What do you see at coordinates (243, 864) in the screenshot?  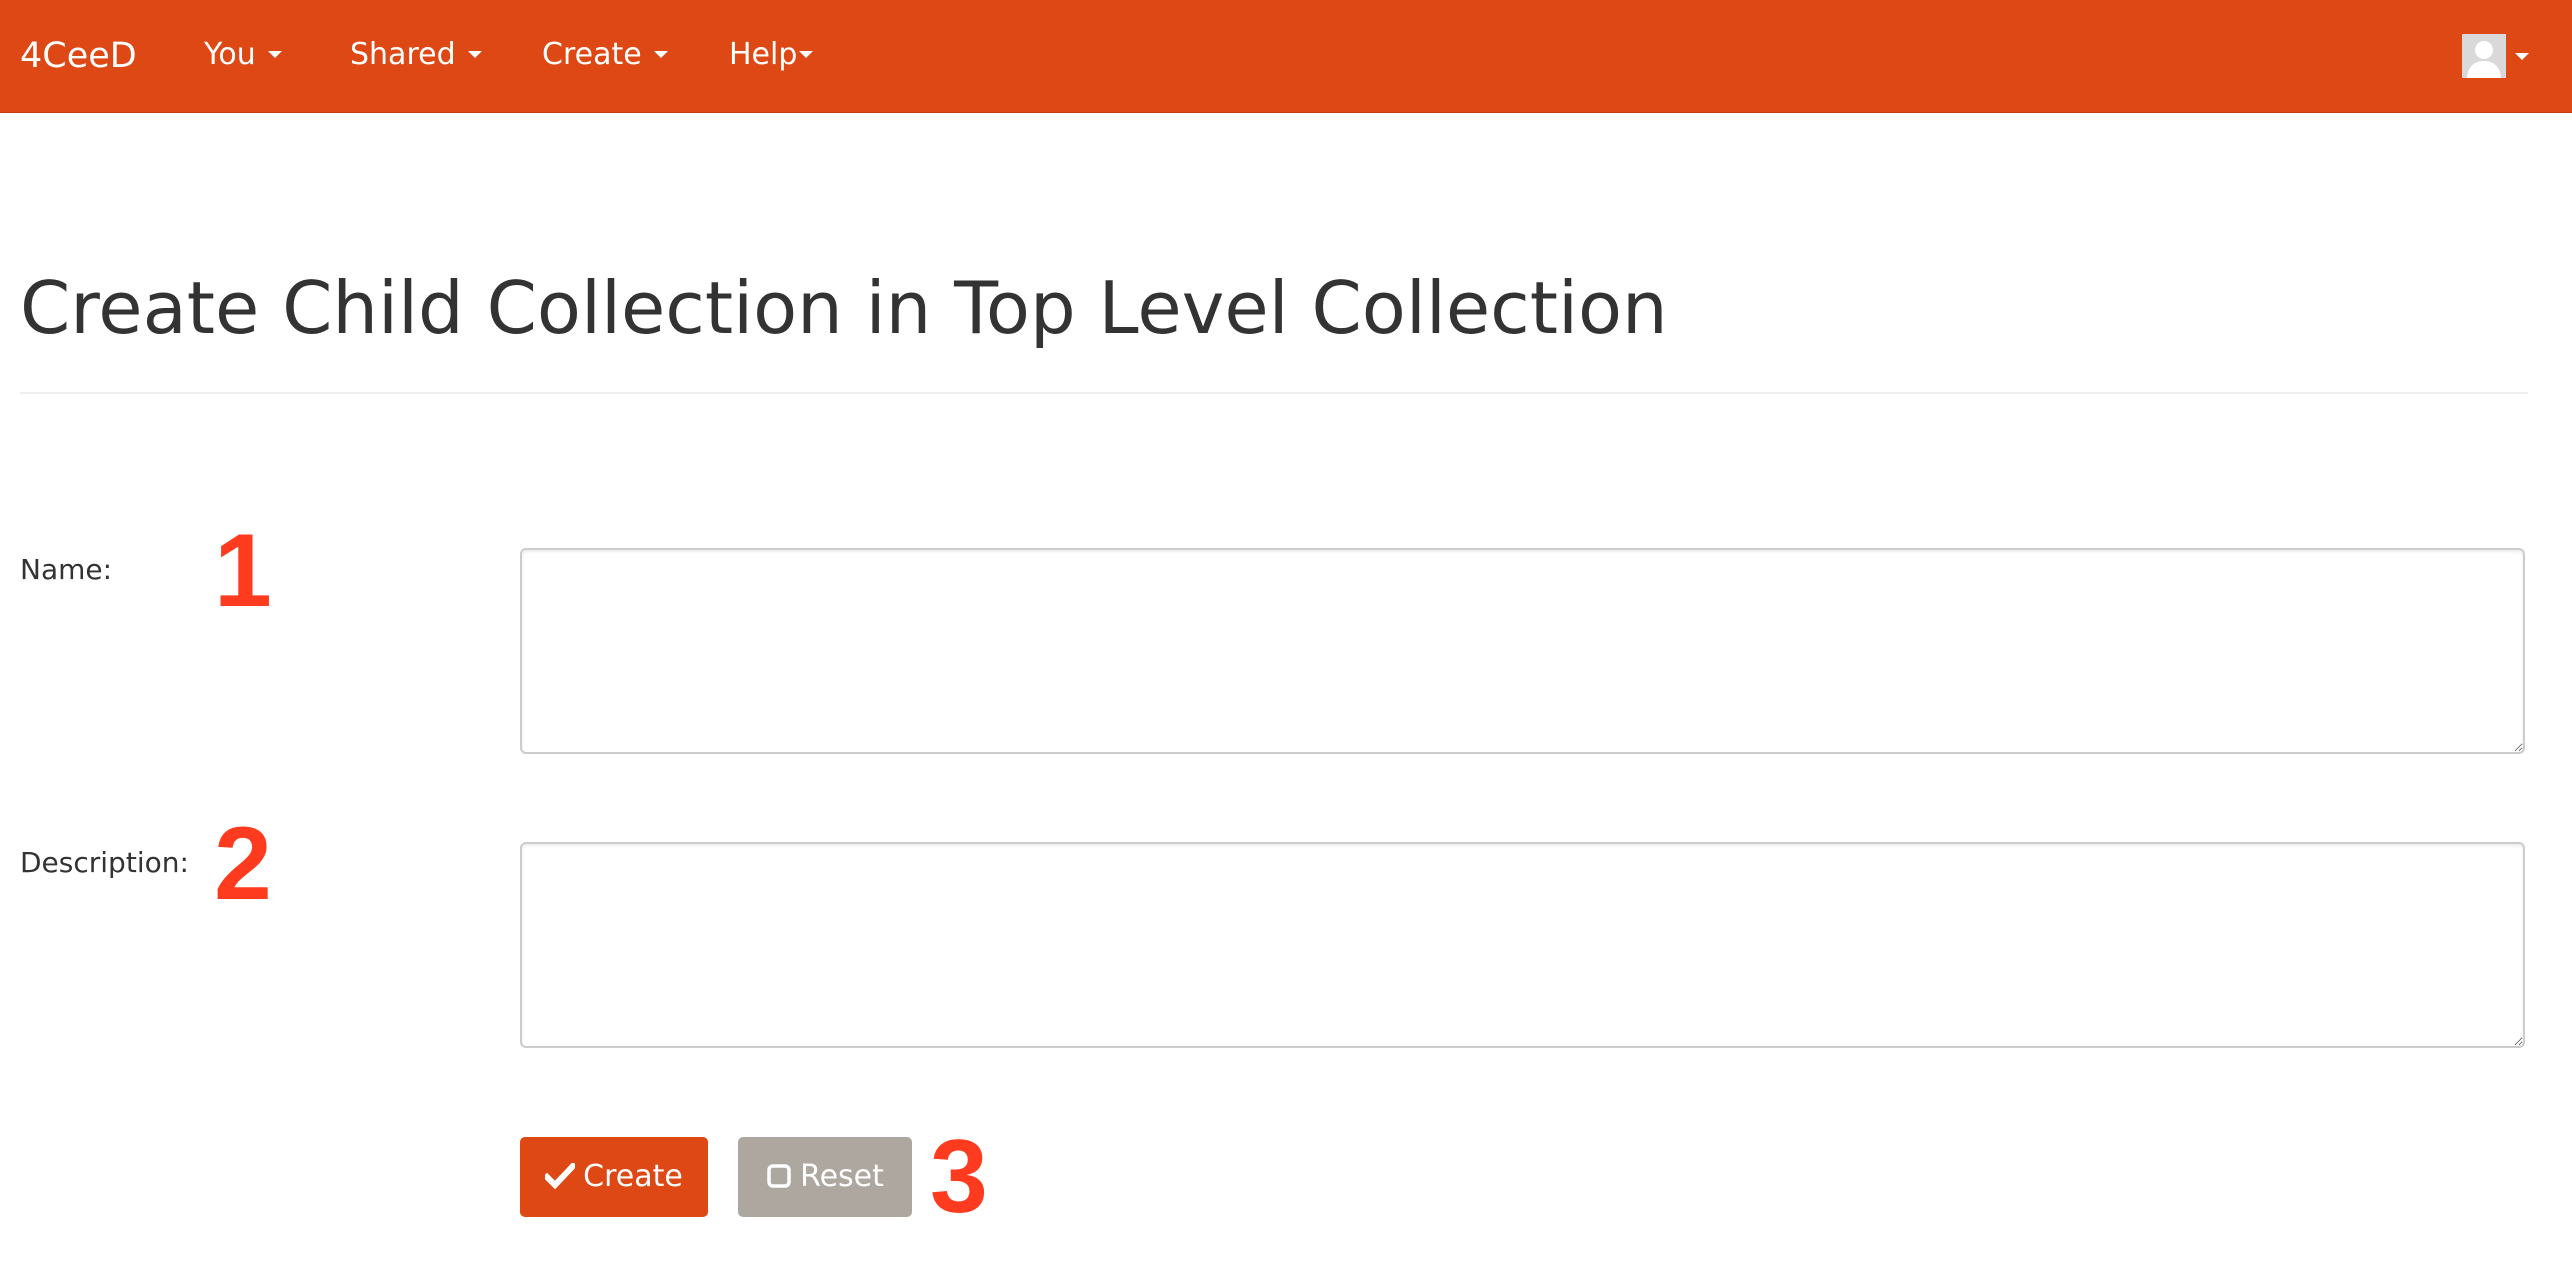 I see `annotation-marker-2: 2` at bounding box center [243, 864].